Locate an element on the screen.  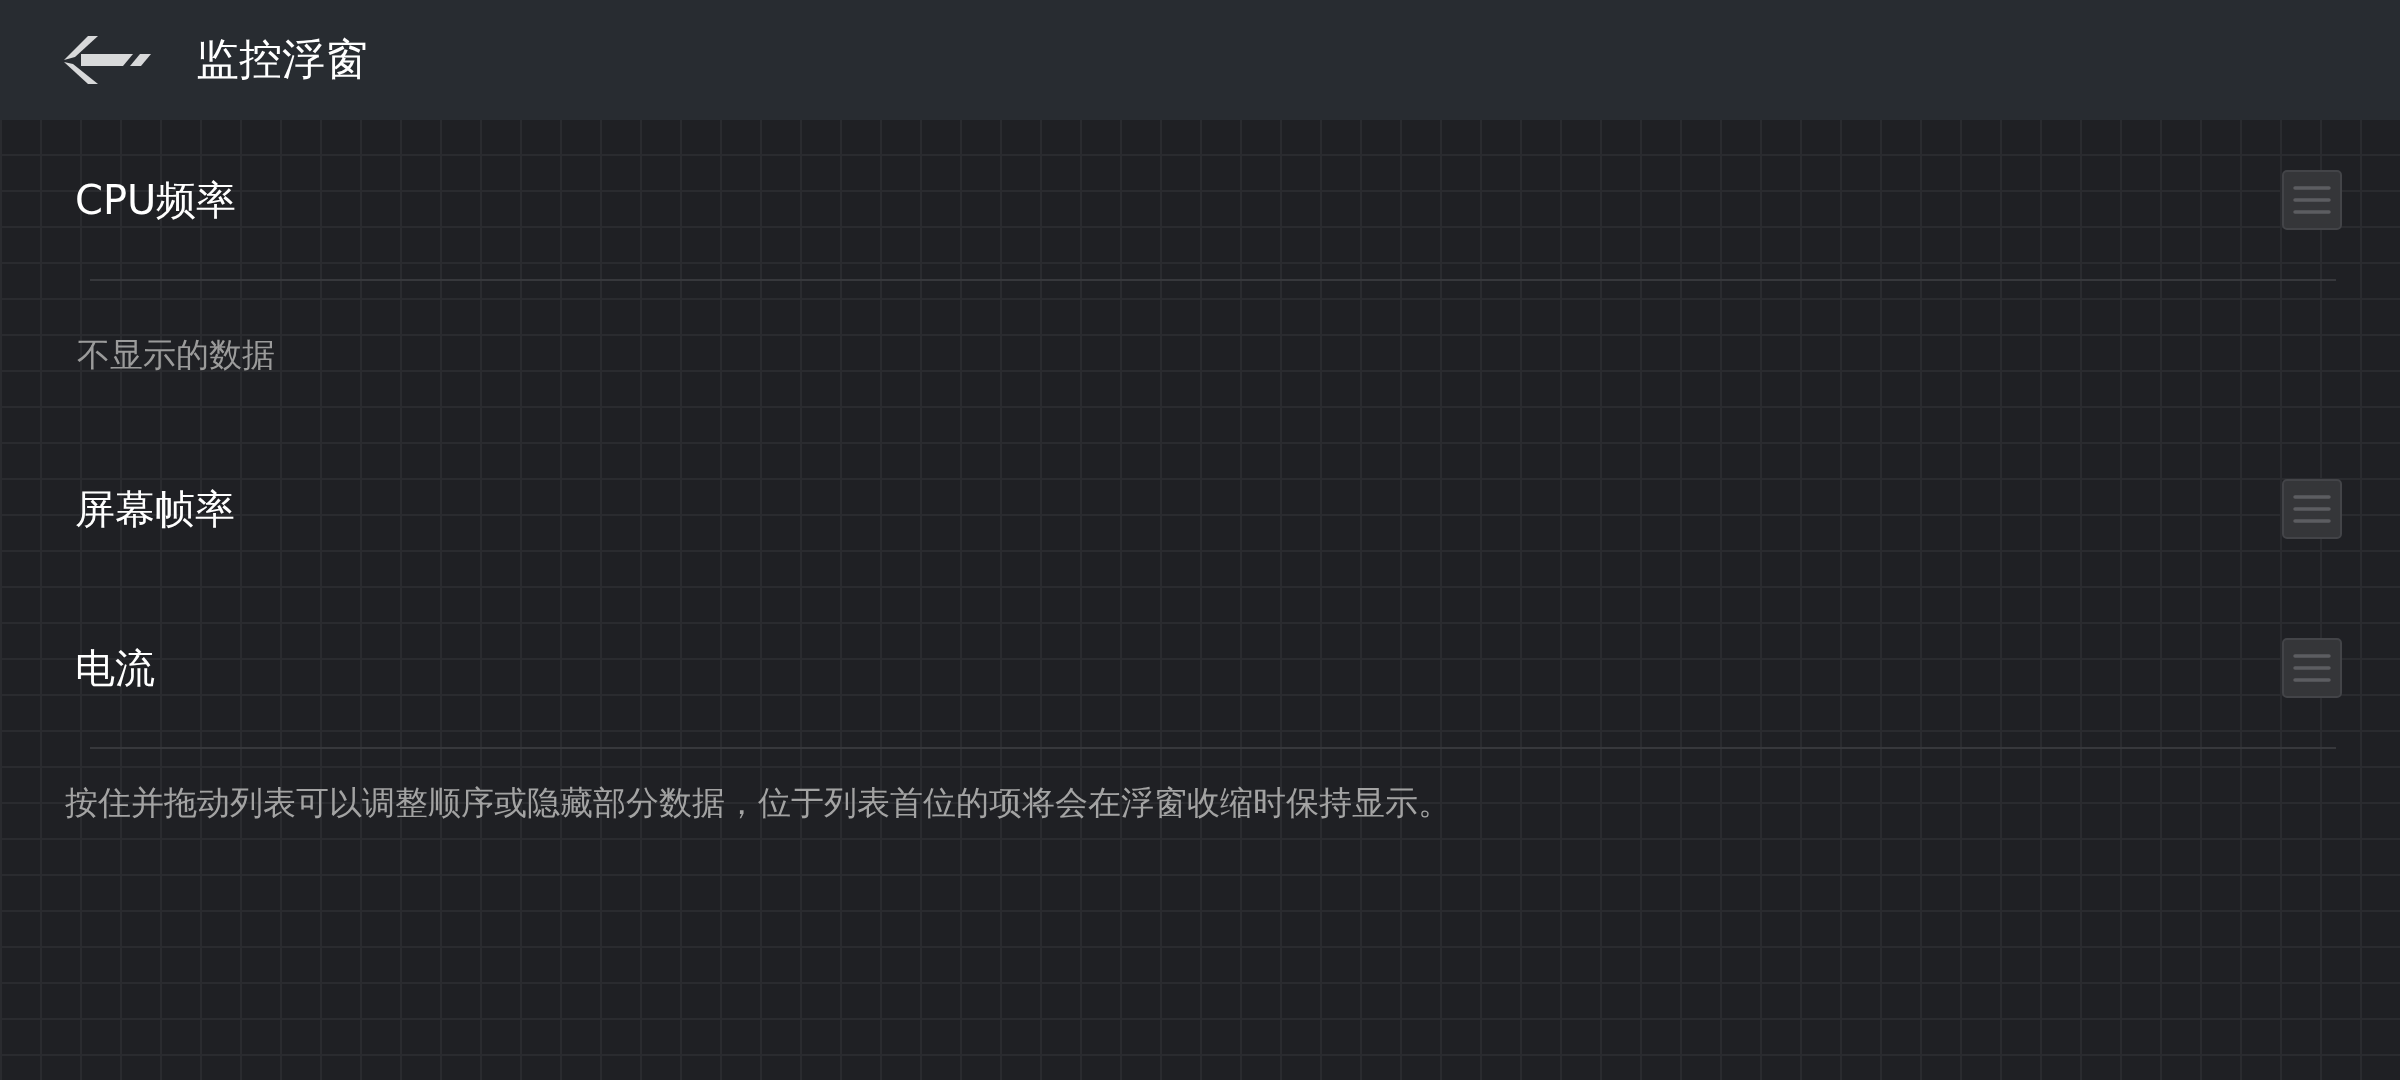
page-title: 监控浮窗 is located at coordinates (282, 60).